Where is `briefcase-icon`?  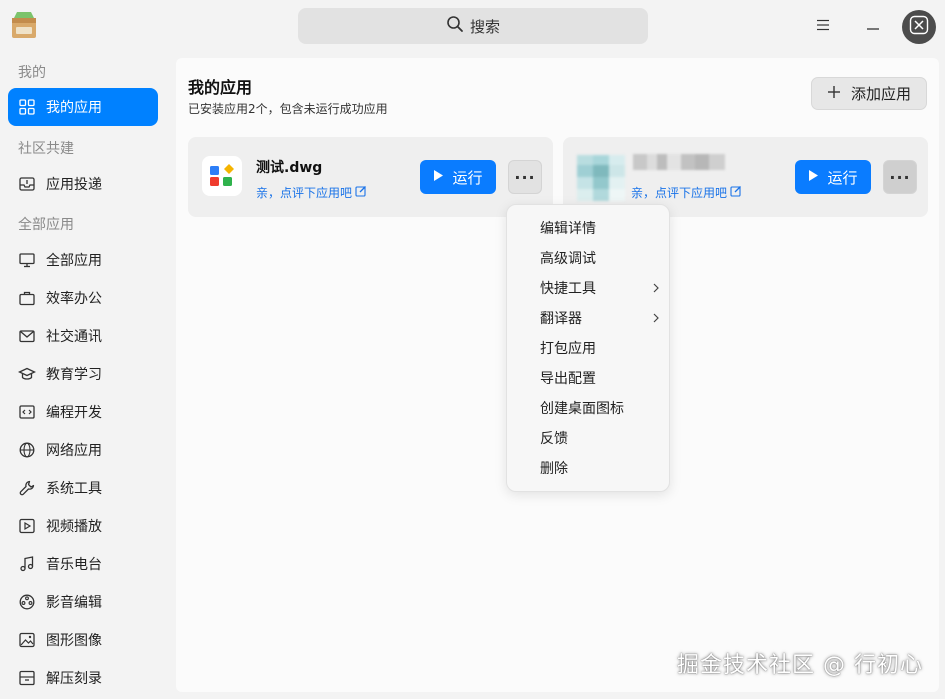 briefcase-icon is located at coordinates (27, 298).